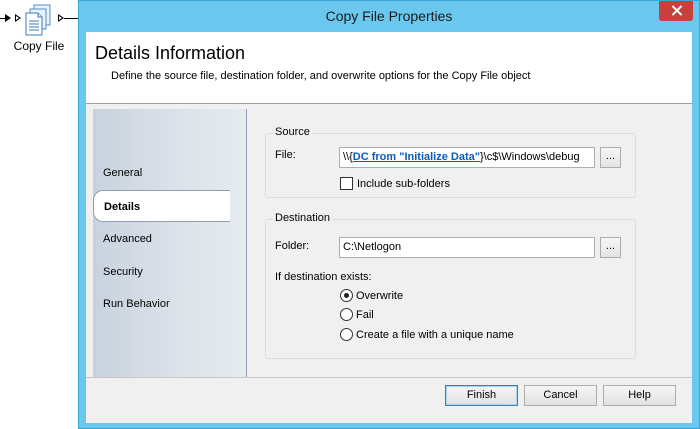 Image resolution: width=700 pixels, height=429 pixels. What do you see at coordinates (365, 315) in the screenshot?
I see `fail-label: Fail` at bounding box center [365, 315].